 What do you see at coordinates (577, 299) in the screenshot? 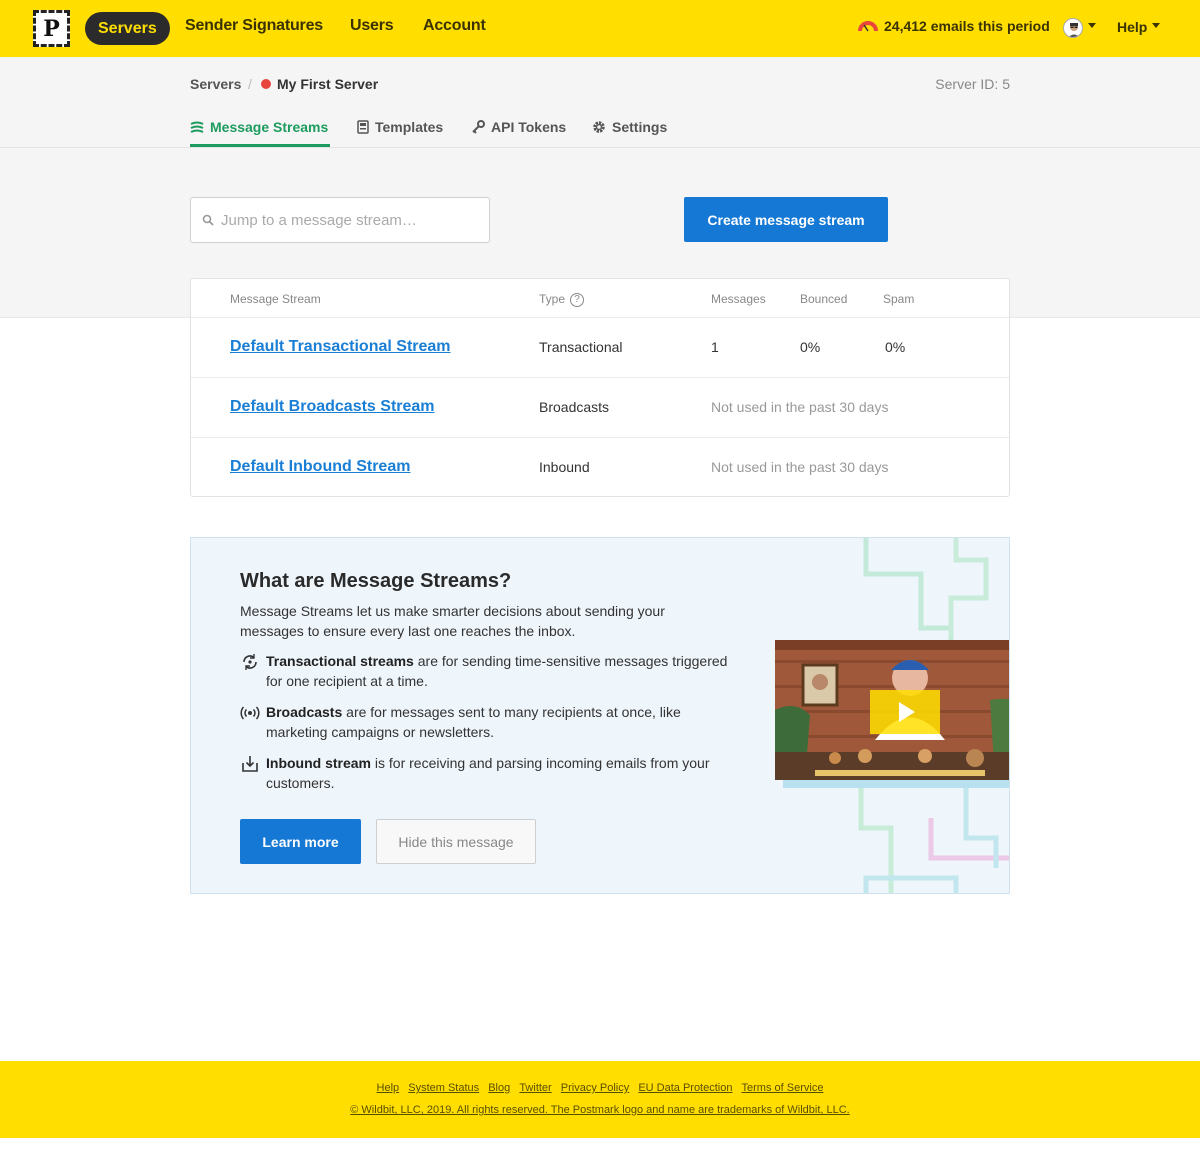
I see `help-circle-icon: ?` at bounding box center [577, 299].